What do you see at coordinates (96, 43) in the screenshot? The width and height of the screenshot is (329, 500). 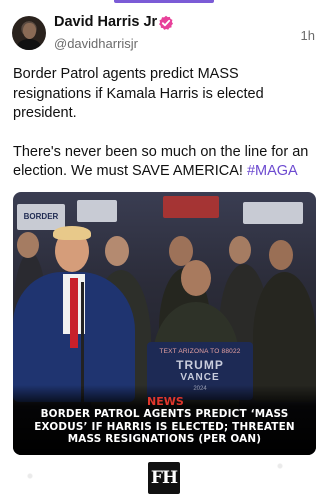 I see `author-handle: @davidharrisjr` at bounding box center [96, 43].